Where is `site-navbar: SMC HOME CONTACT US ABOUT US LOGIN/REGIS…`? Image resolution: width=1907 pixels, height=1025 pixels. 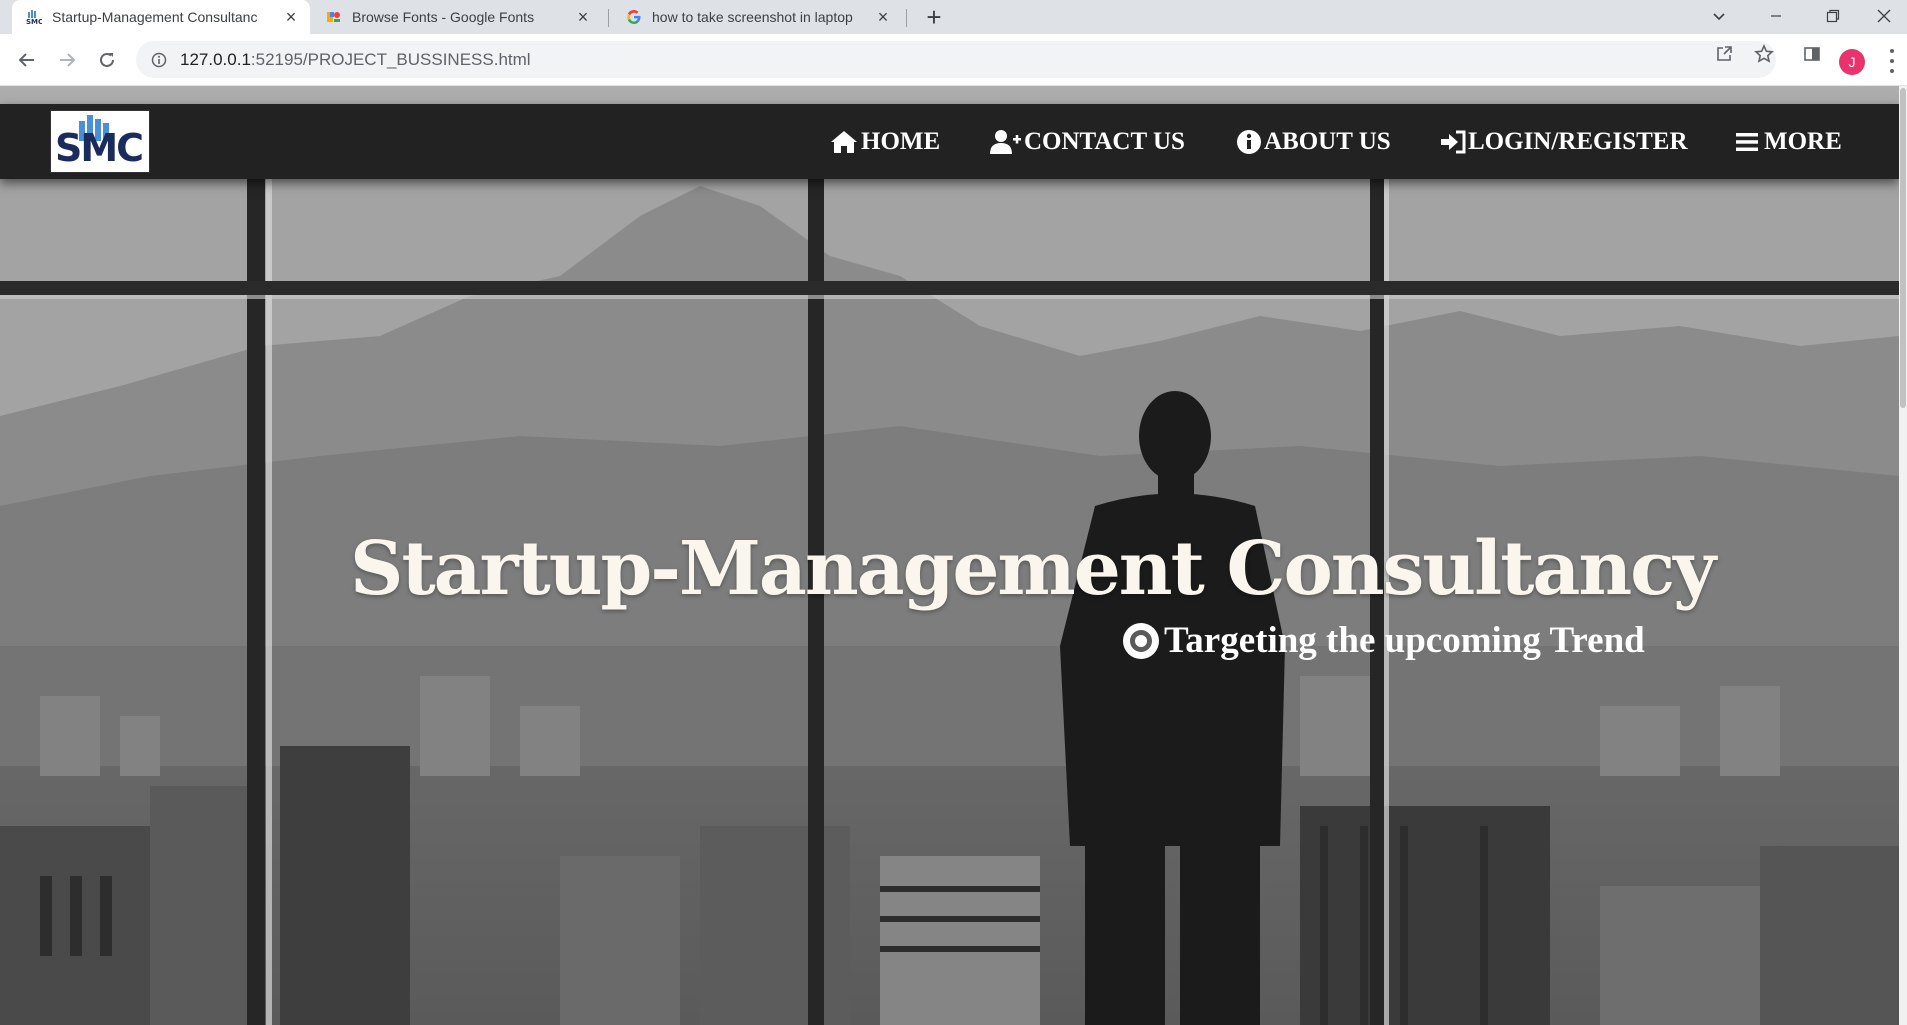
site-navbar: SMC HOME CONTACT US ABOUT US LOGIN/REGIS… is located at coordinates (949, 141).